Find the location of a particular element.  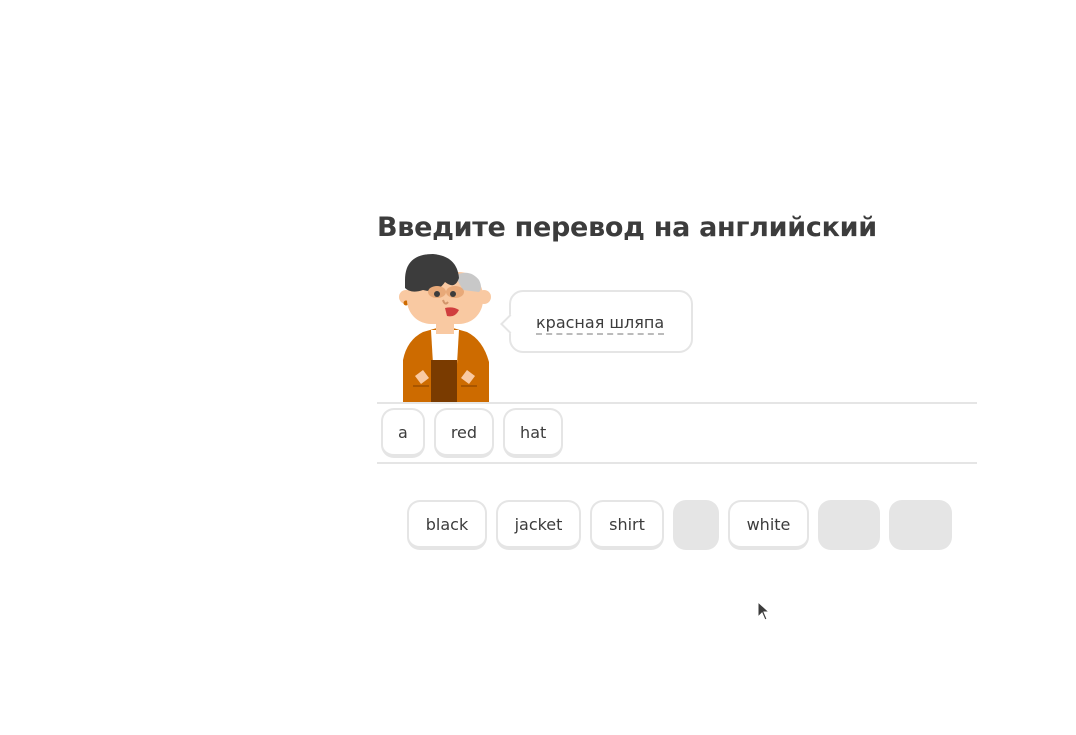

answer-line-bottom is located at coordinates (677, 463).